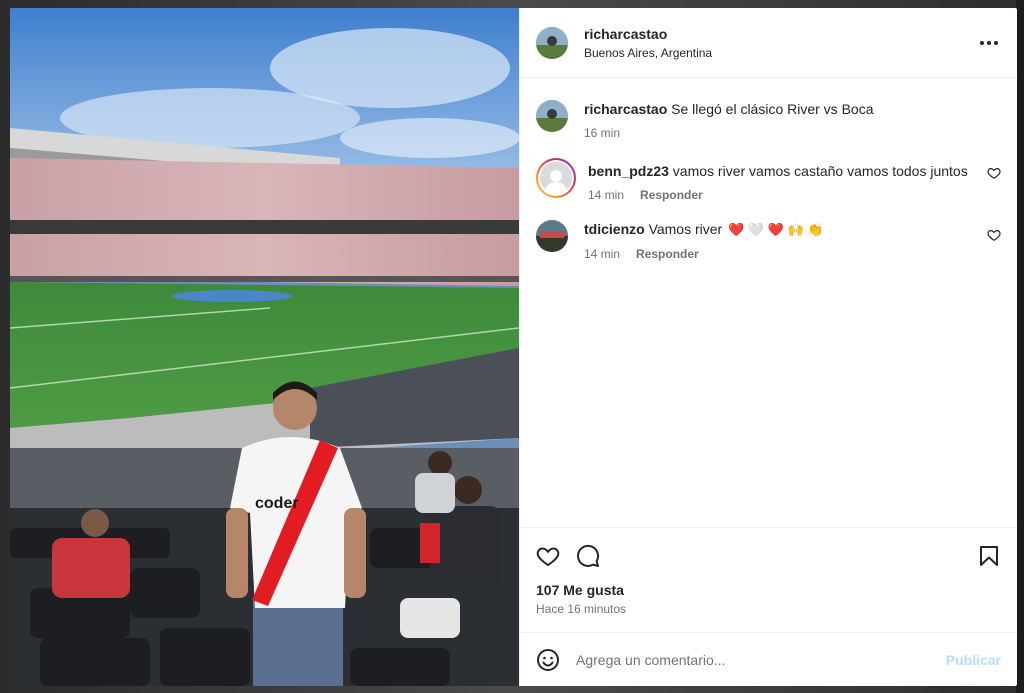  I want to click on caption-avatar, so click(552, 116).